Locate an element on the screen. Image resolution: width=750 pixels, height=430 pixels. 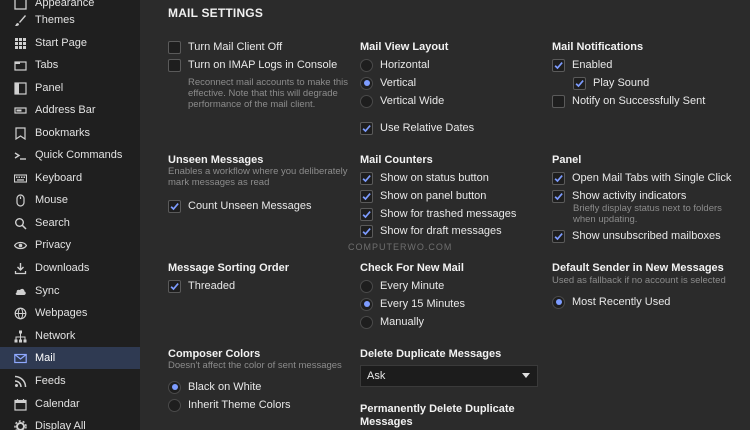
black-on-white-radio: Black on White is located at coordinates (214, 387).